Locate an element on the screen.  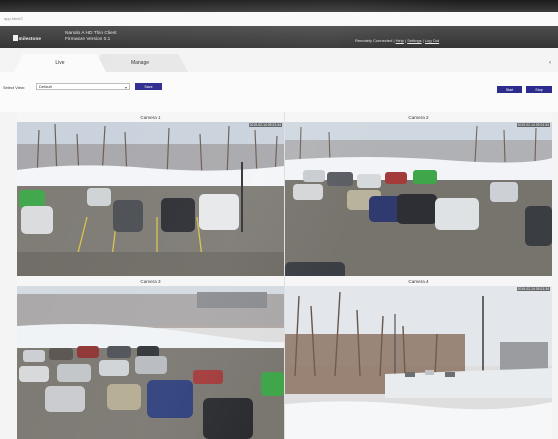
camera-3-label: Camera 3 is located at coordinates (150, 281).